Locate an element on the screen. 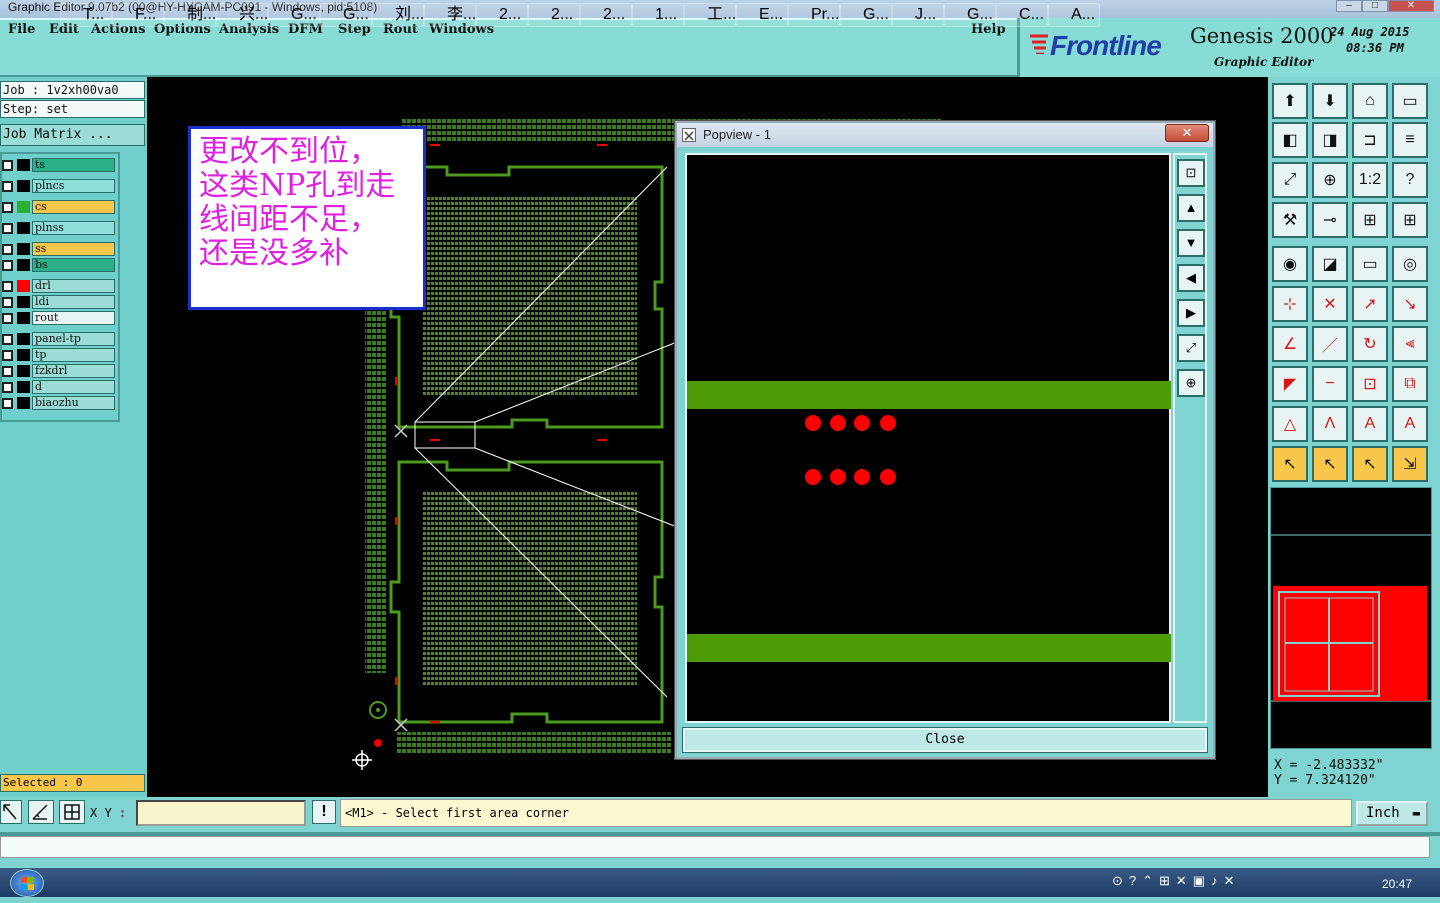  close-window-button: ✕ is located at coordinates (1411, 6).